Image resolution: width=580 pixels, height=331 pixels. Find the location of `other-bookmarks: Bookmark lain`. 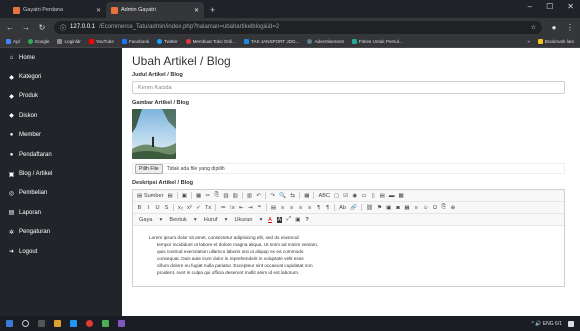

other-bookmarks: Bookmark lain is located at coordinates (555, 41).